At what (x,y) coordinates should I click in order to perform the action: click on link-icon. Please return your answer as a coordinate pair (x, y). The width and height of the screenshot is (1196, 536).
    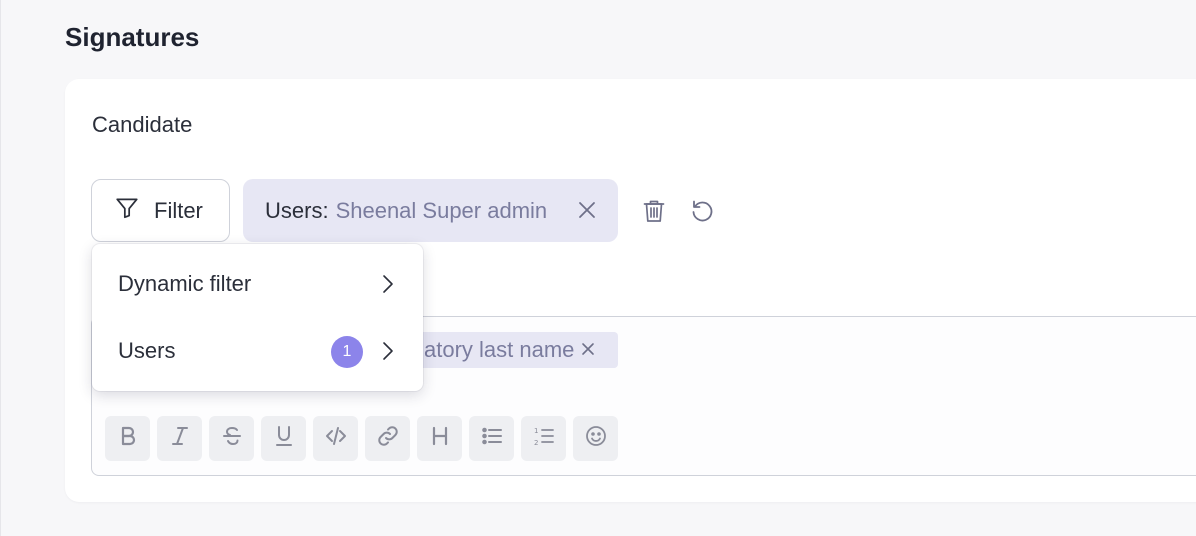
    Looking at the image, I should click on (388, 438).